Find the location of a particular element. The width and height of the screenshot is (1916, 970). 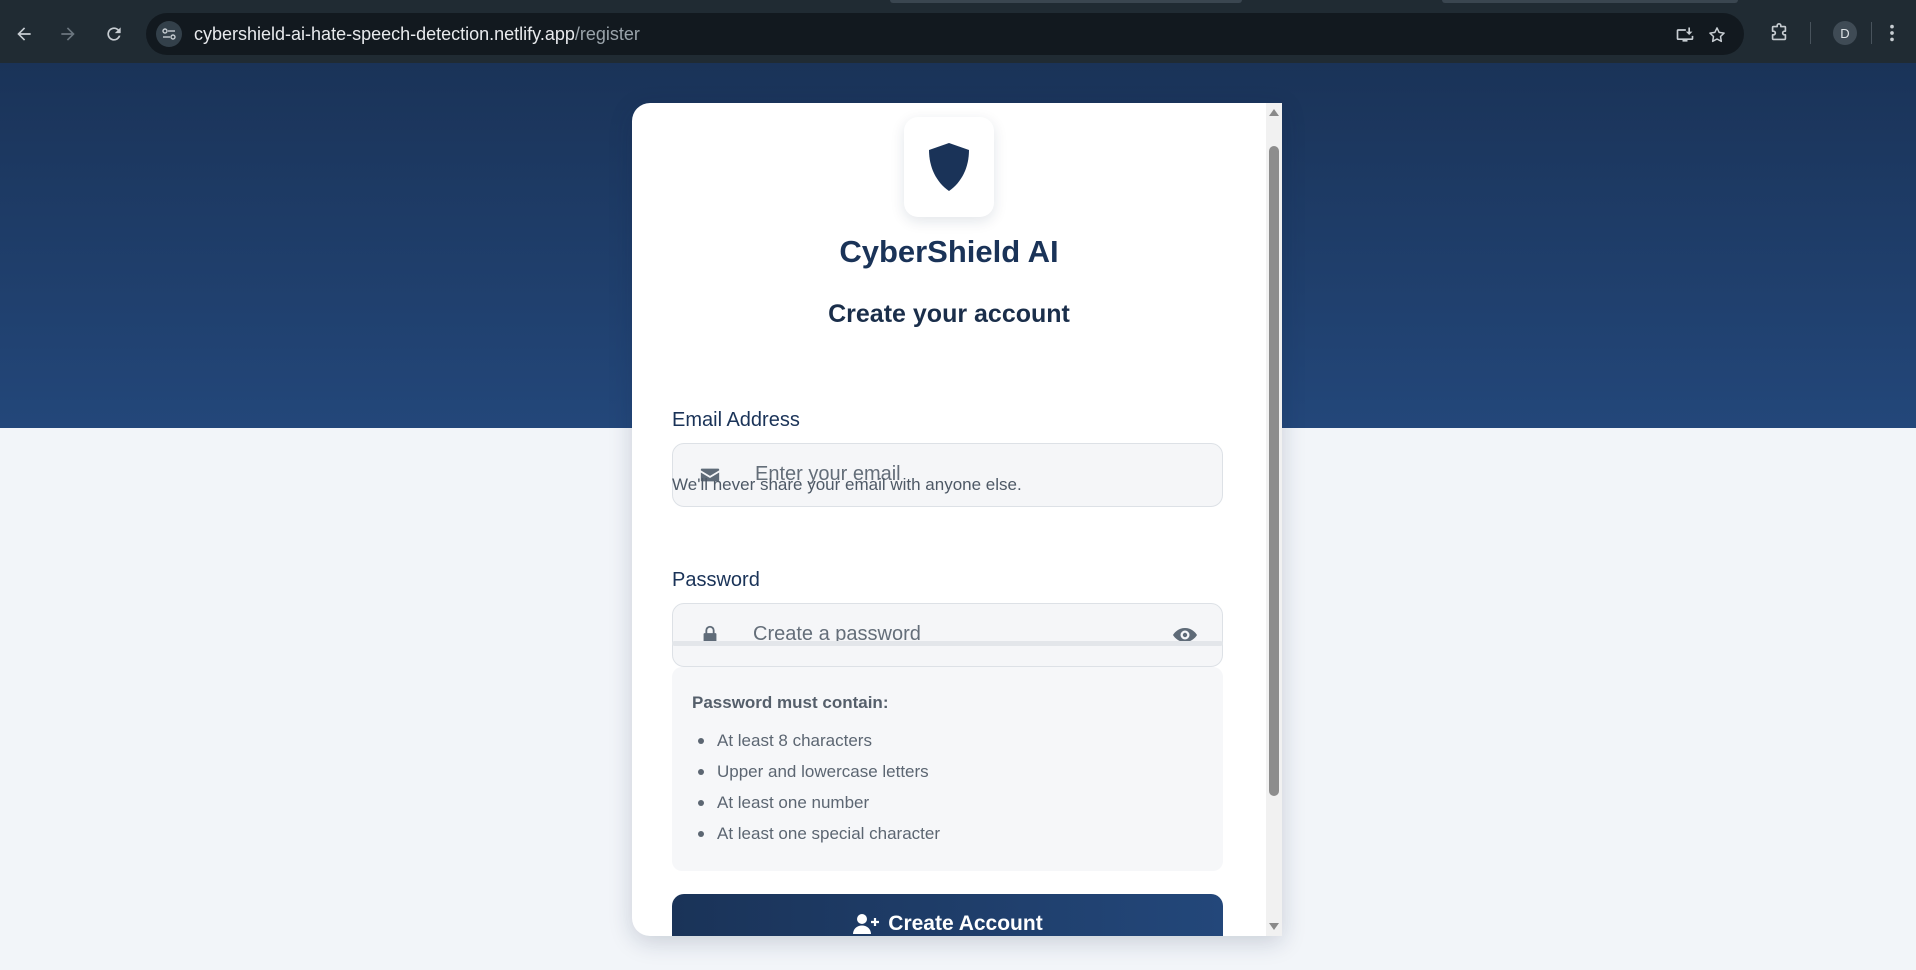

extensions-button is located at coordinates (1779, 33).